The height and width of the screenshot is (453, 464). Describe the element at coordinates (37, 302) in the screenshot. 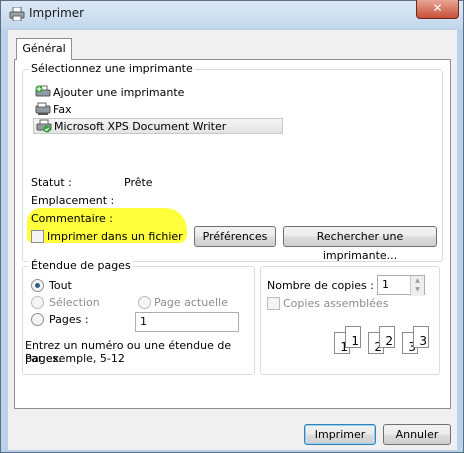

I see `radio-selection` at that location.